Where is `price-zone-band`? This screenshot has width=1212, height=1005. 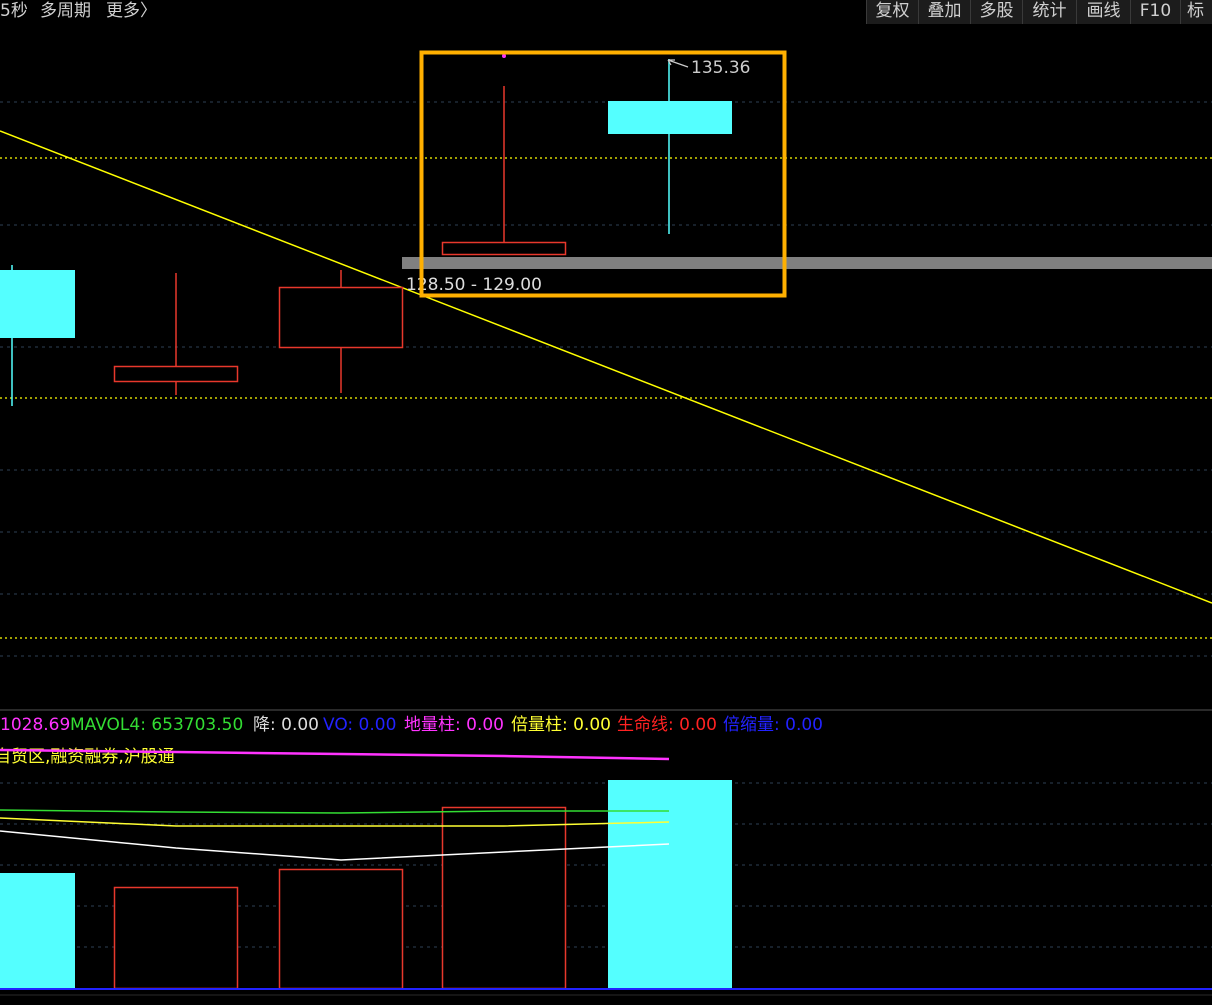
price-zone-band is located at coordinates (807, 263).